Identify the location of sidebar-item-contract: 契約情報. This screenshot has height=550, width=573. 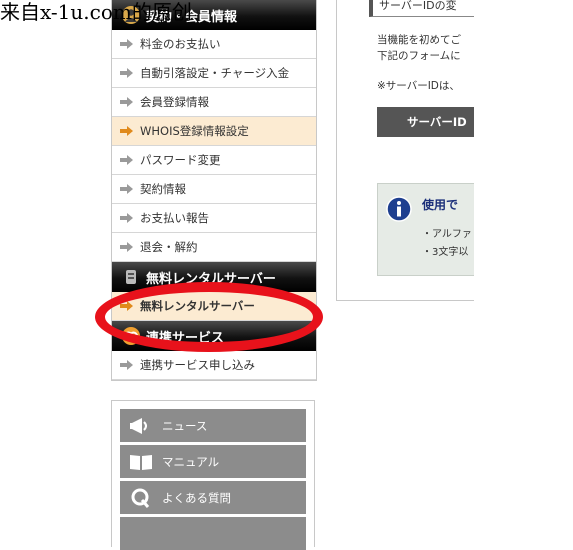
(214, 189).